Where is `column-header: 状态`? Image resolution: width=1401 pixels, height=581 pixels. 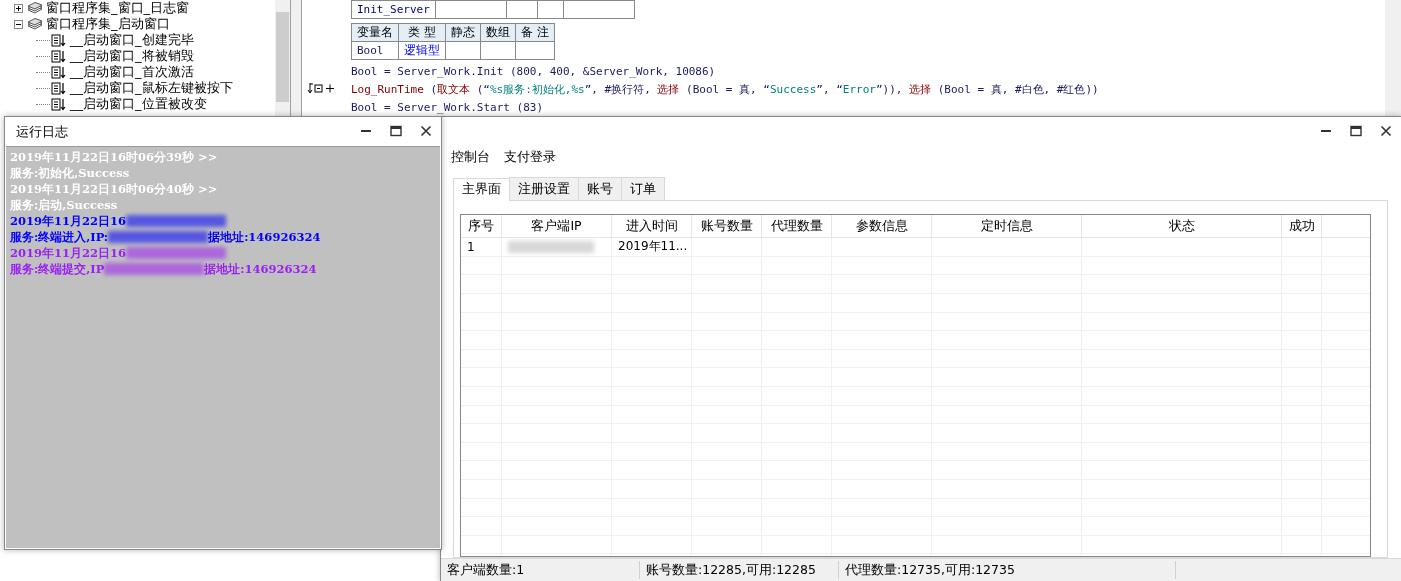
column-header: 状态 is located at coordinates (1181, 226).